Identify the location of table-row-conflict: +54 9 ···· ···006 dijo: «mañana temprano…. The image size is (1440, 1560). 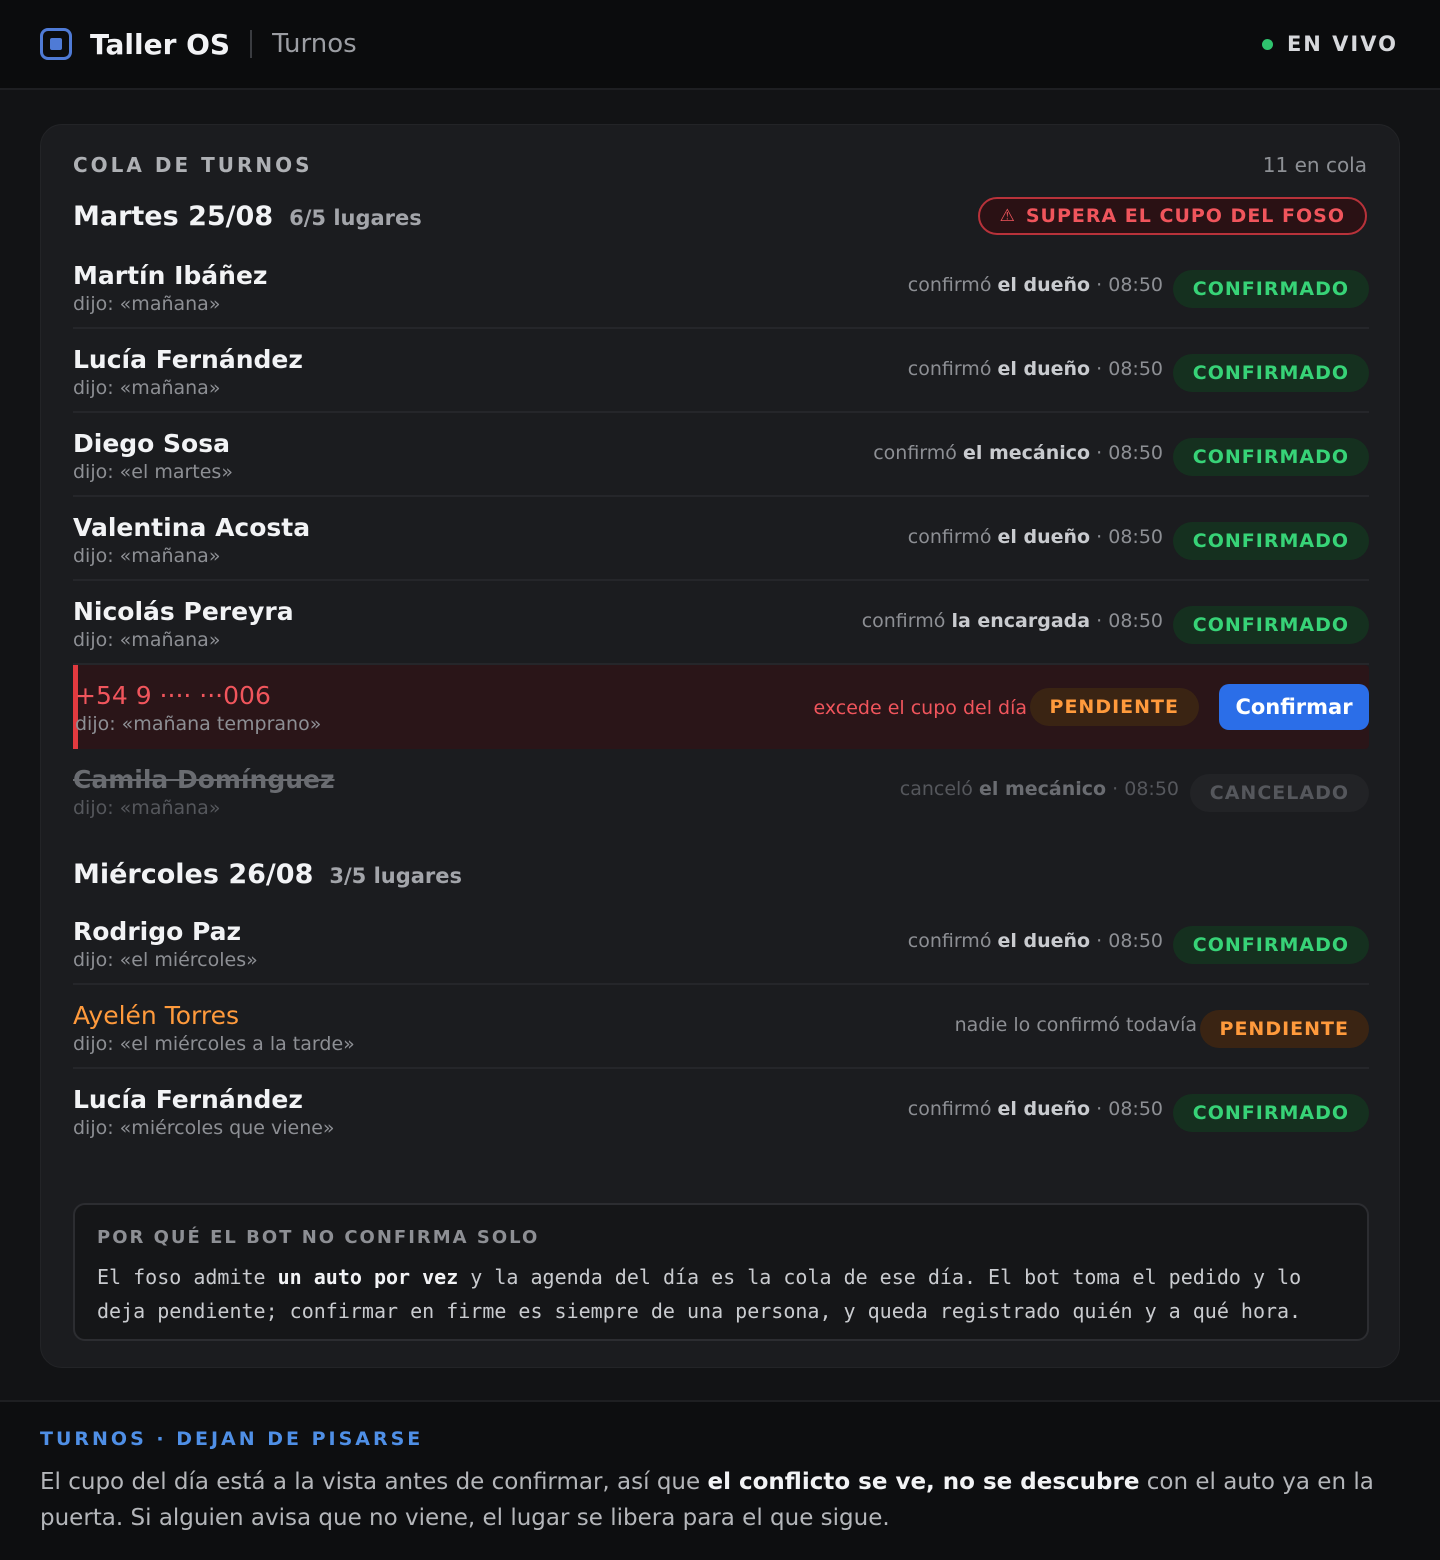
(721, 707).